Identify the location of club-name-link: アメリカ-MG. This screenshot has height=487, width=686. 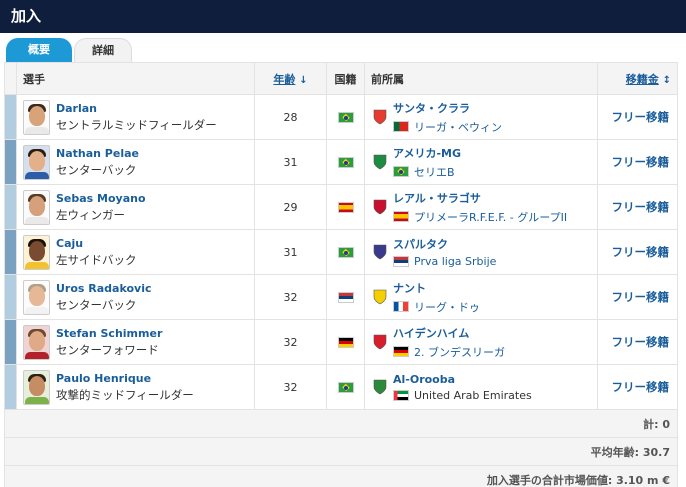
(427, 153).